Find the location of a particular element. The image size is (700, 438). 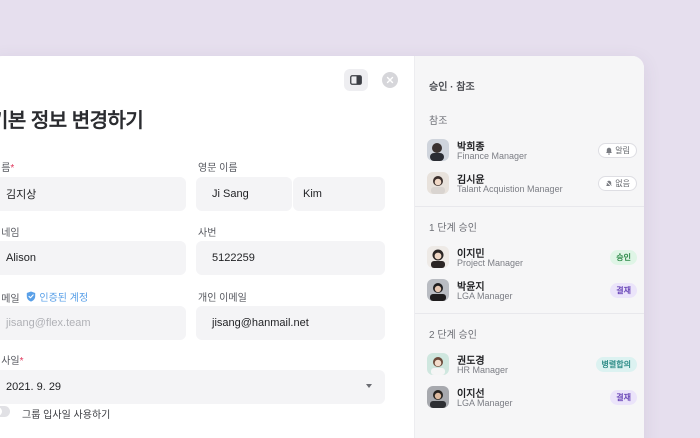

chevron-down-icon is located at coordinates (369, 386).